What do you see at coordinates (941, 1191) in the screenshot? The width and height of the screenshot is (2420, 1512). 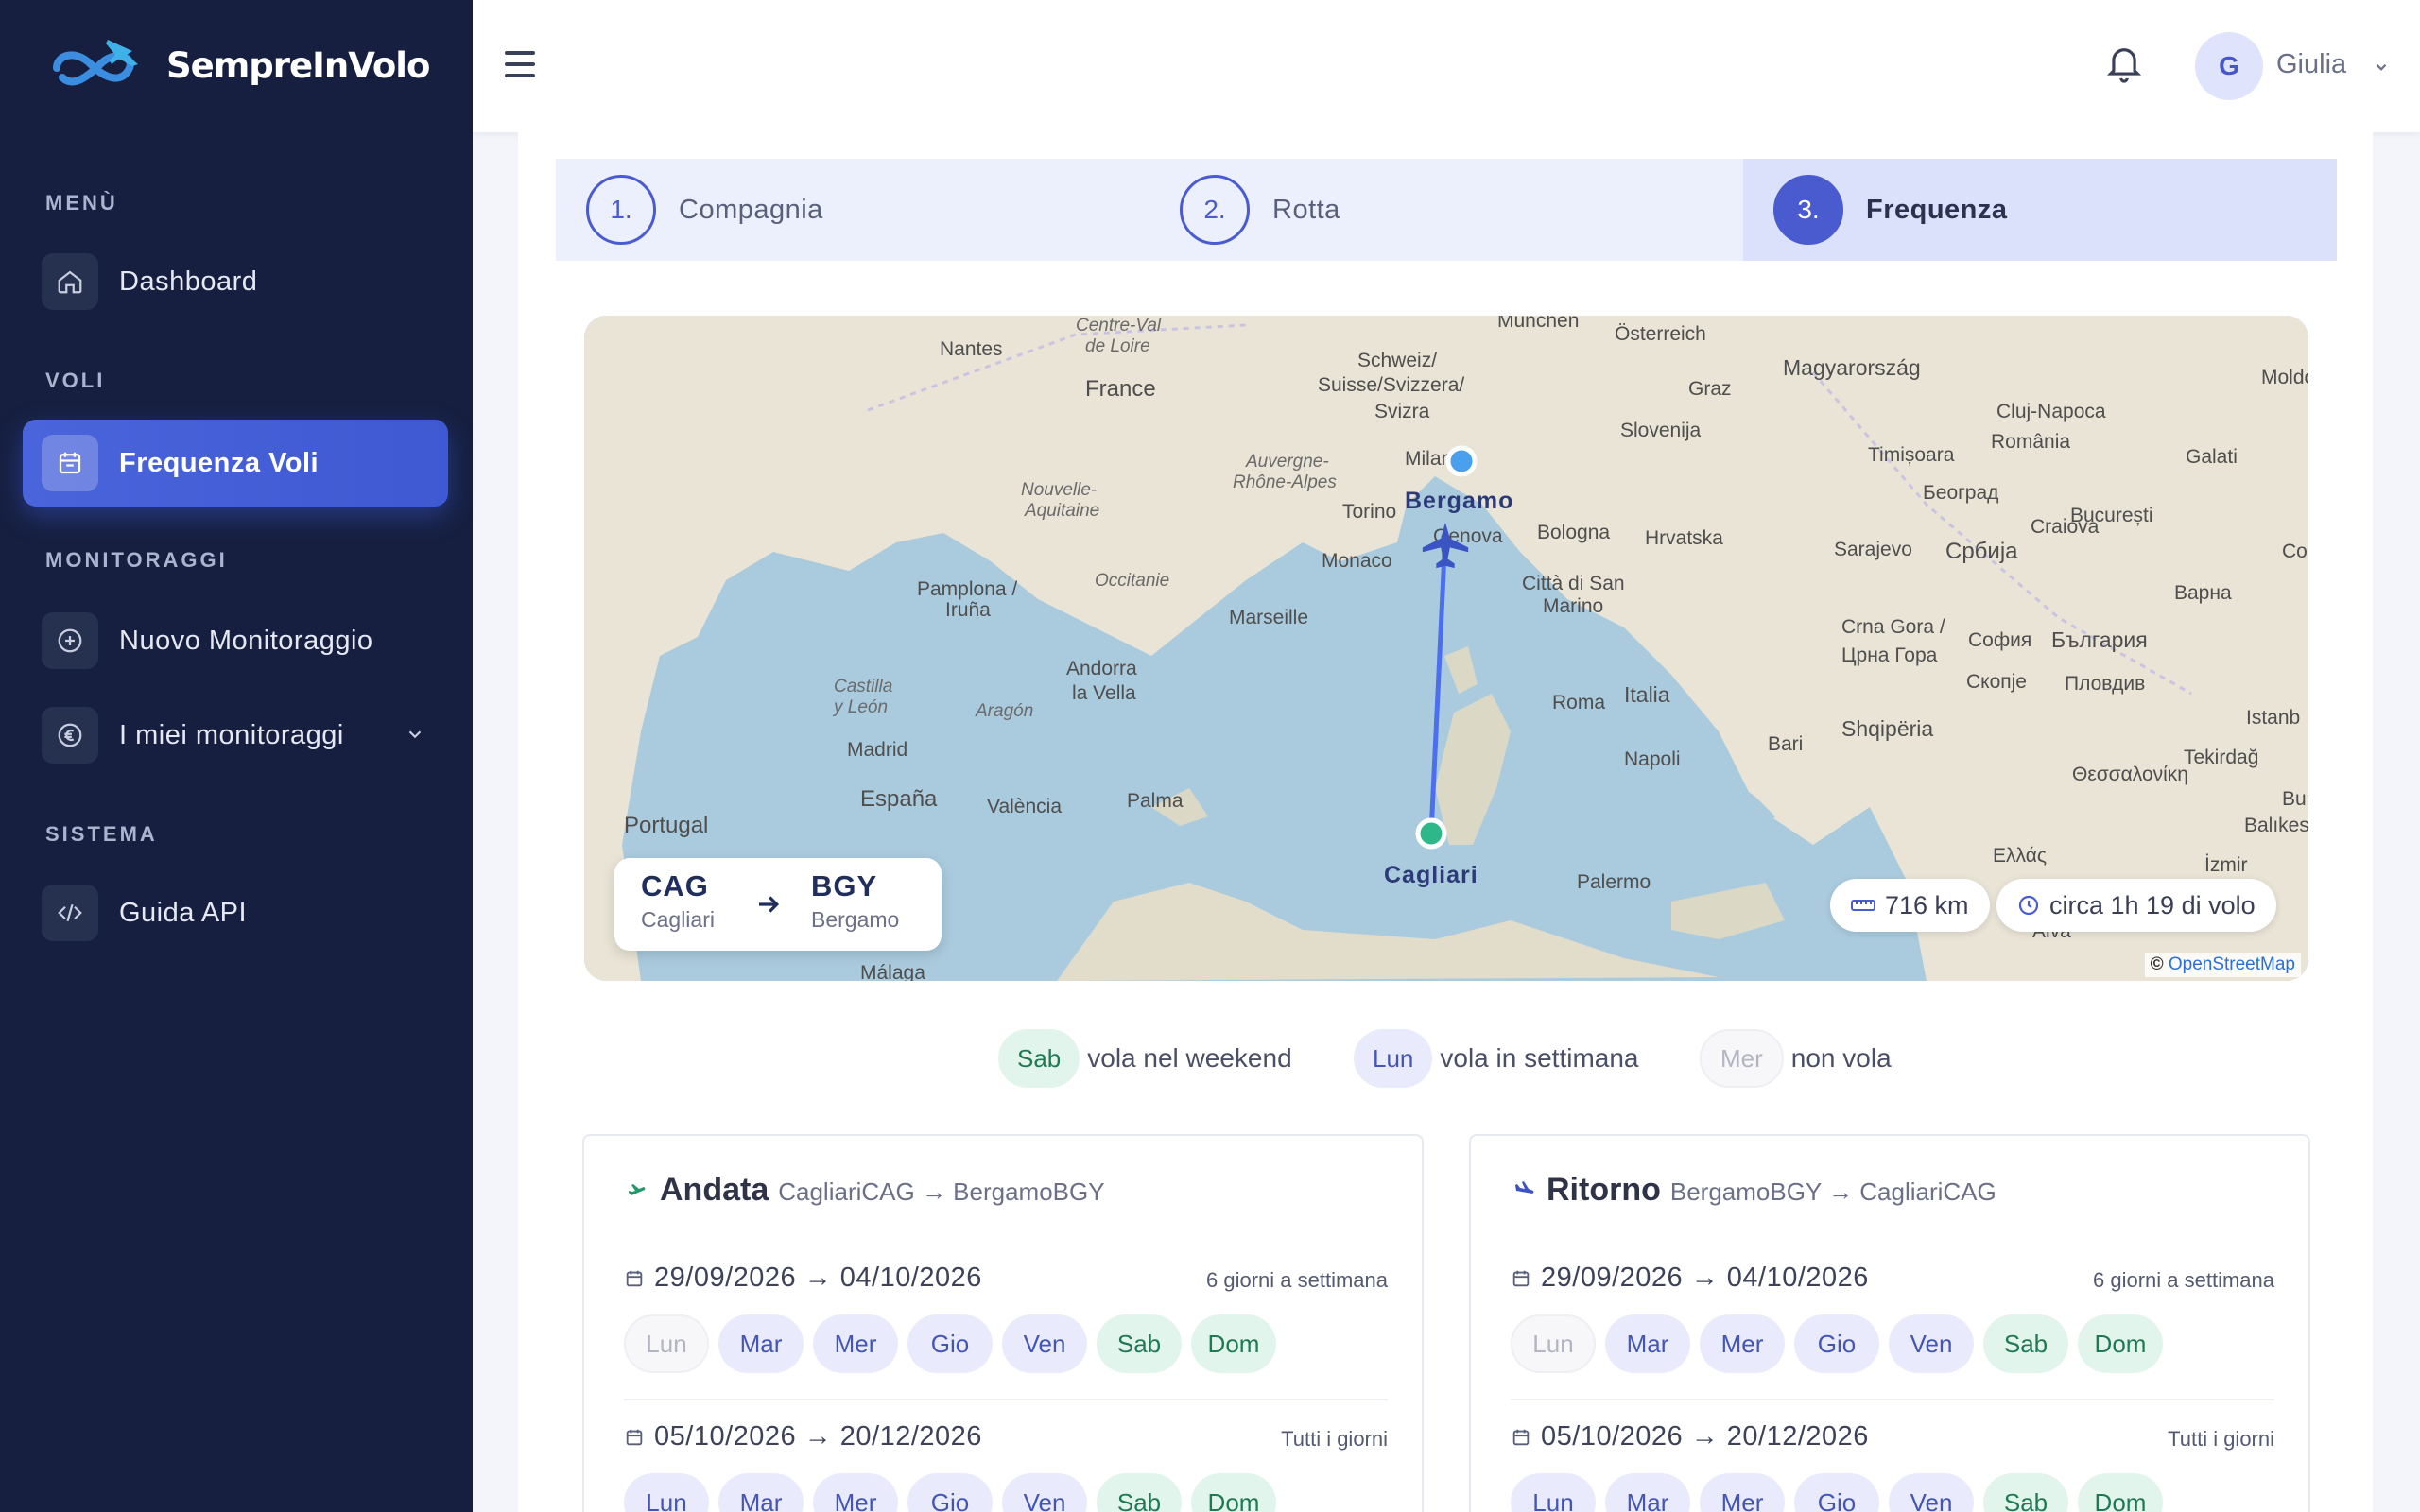 I see `outbound-route: CagliariCAG → BergamoBGY` at bounding box center [941, 1191].